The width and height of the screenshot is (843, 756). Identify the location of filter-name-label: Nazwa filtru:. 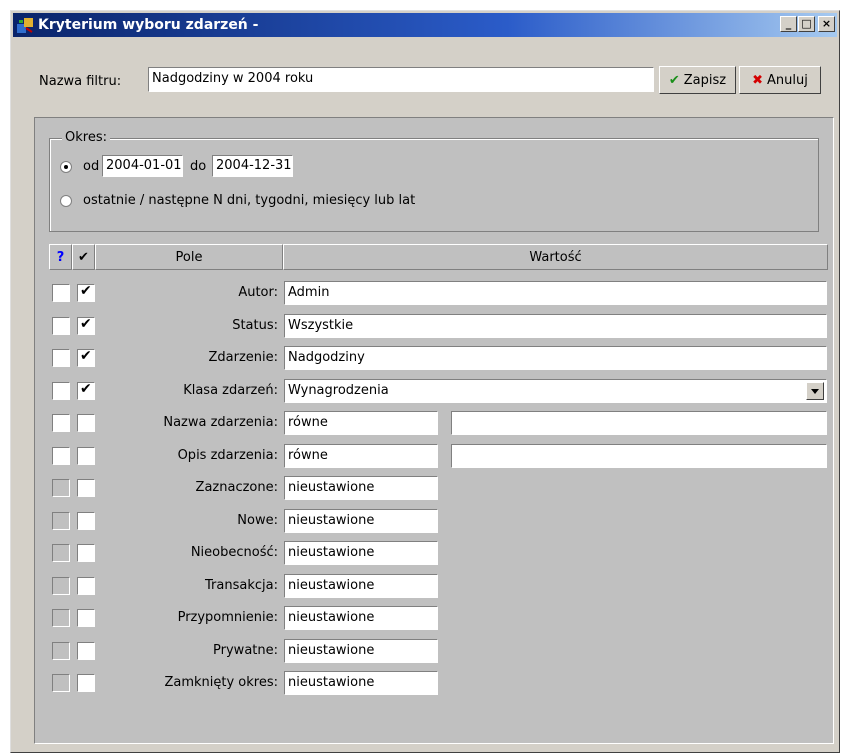
(80, 81).